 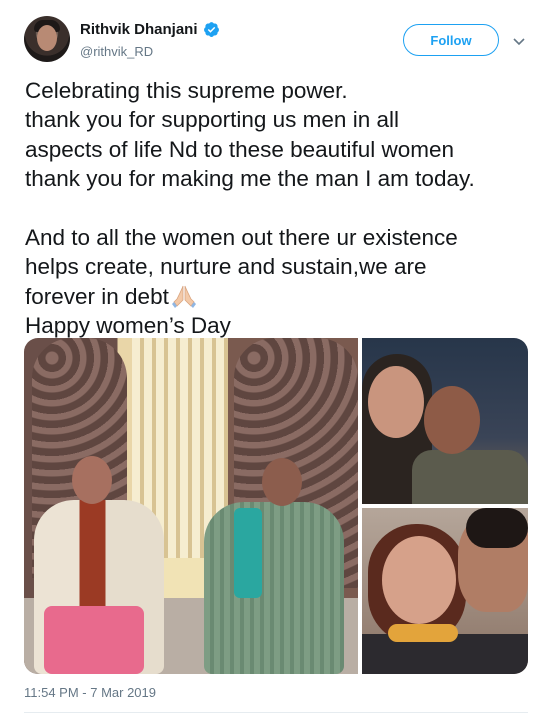 I want to click on clothing, so click(x=470, y=477).